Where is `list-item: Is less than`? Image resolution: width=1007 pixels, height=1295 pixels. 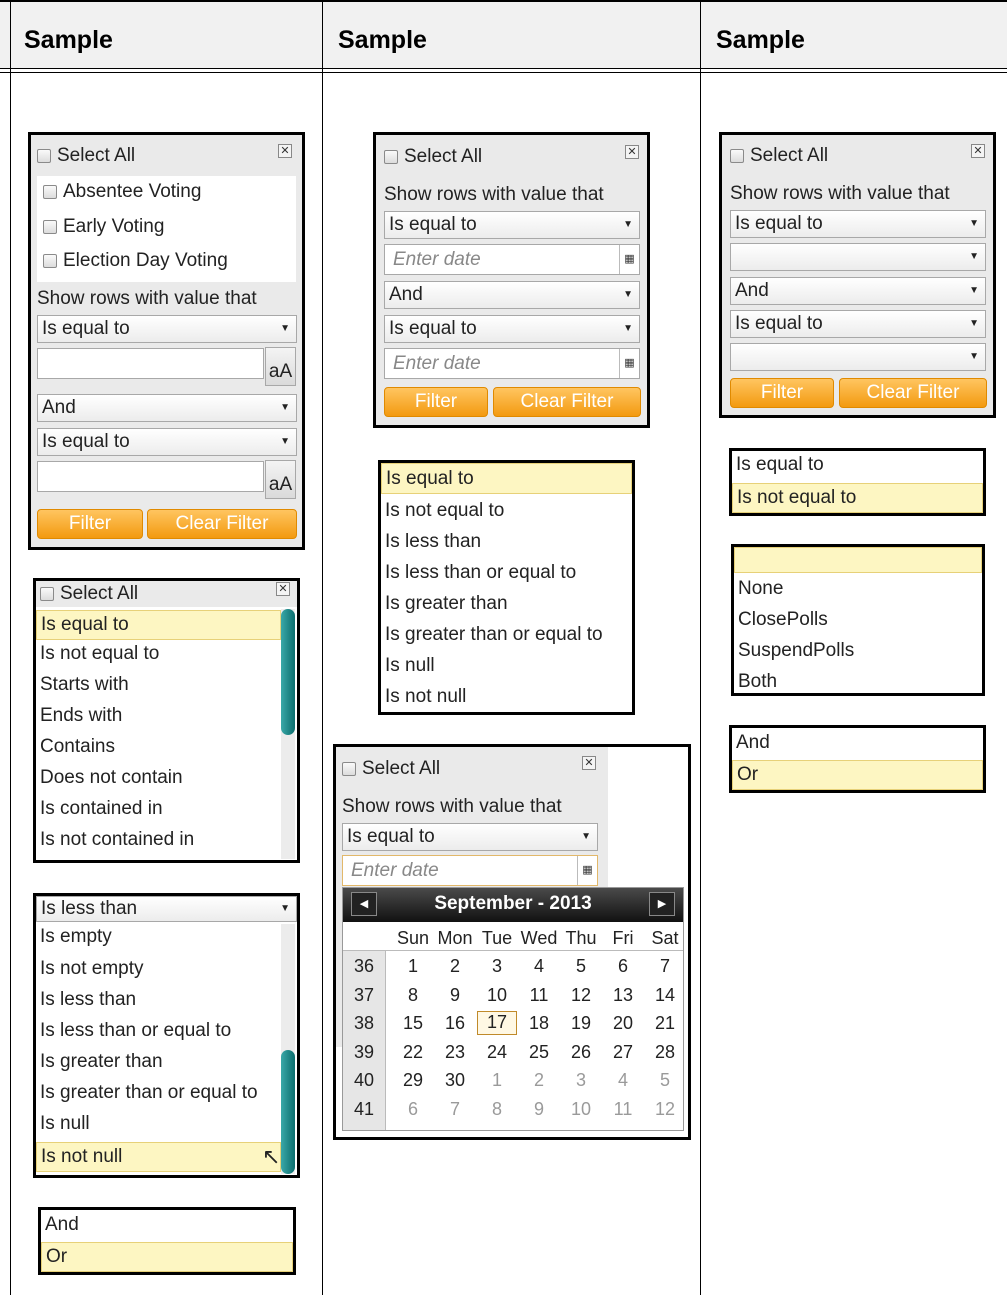 list-item: Is less than is located at coordinates (506, 542).